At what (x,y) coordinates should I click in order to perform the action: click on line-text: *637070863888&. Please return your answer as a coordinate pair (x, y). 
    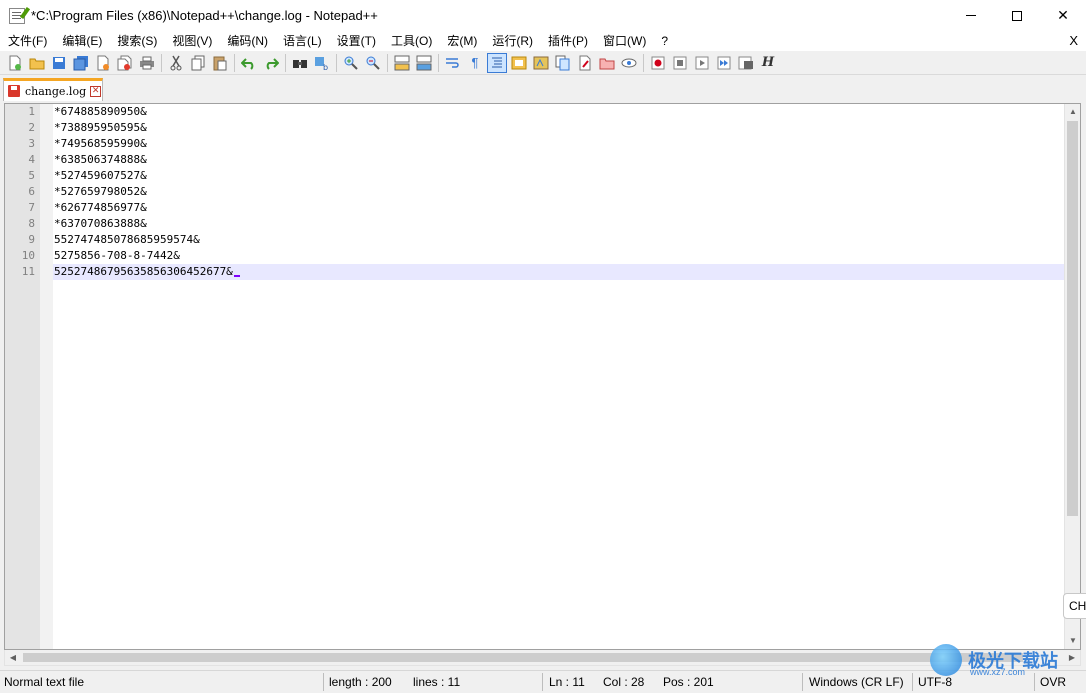
    Looking at the image, I should click on (100, 223).